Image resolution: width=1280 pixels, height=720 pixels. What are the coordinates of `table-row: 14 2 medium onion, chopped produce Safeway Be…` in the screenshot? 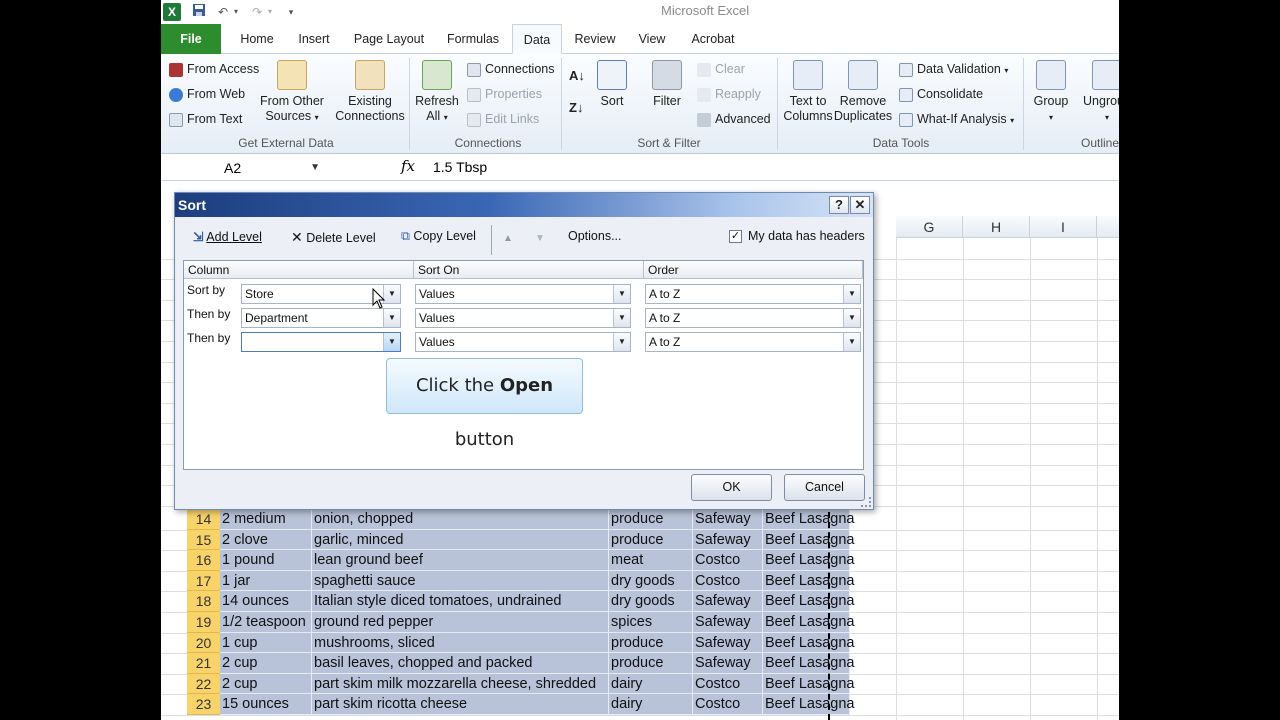 It's located at (521, 519).